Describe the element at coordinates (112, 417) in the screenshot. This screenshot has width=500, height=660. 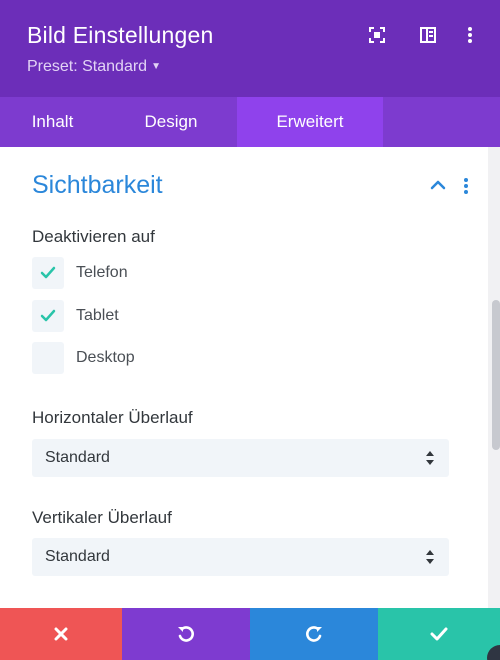
I see `overflow-x-label: Horizontaler Überlauf` at that location.